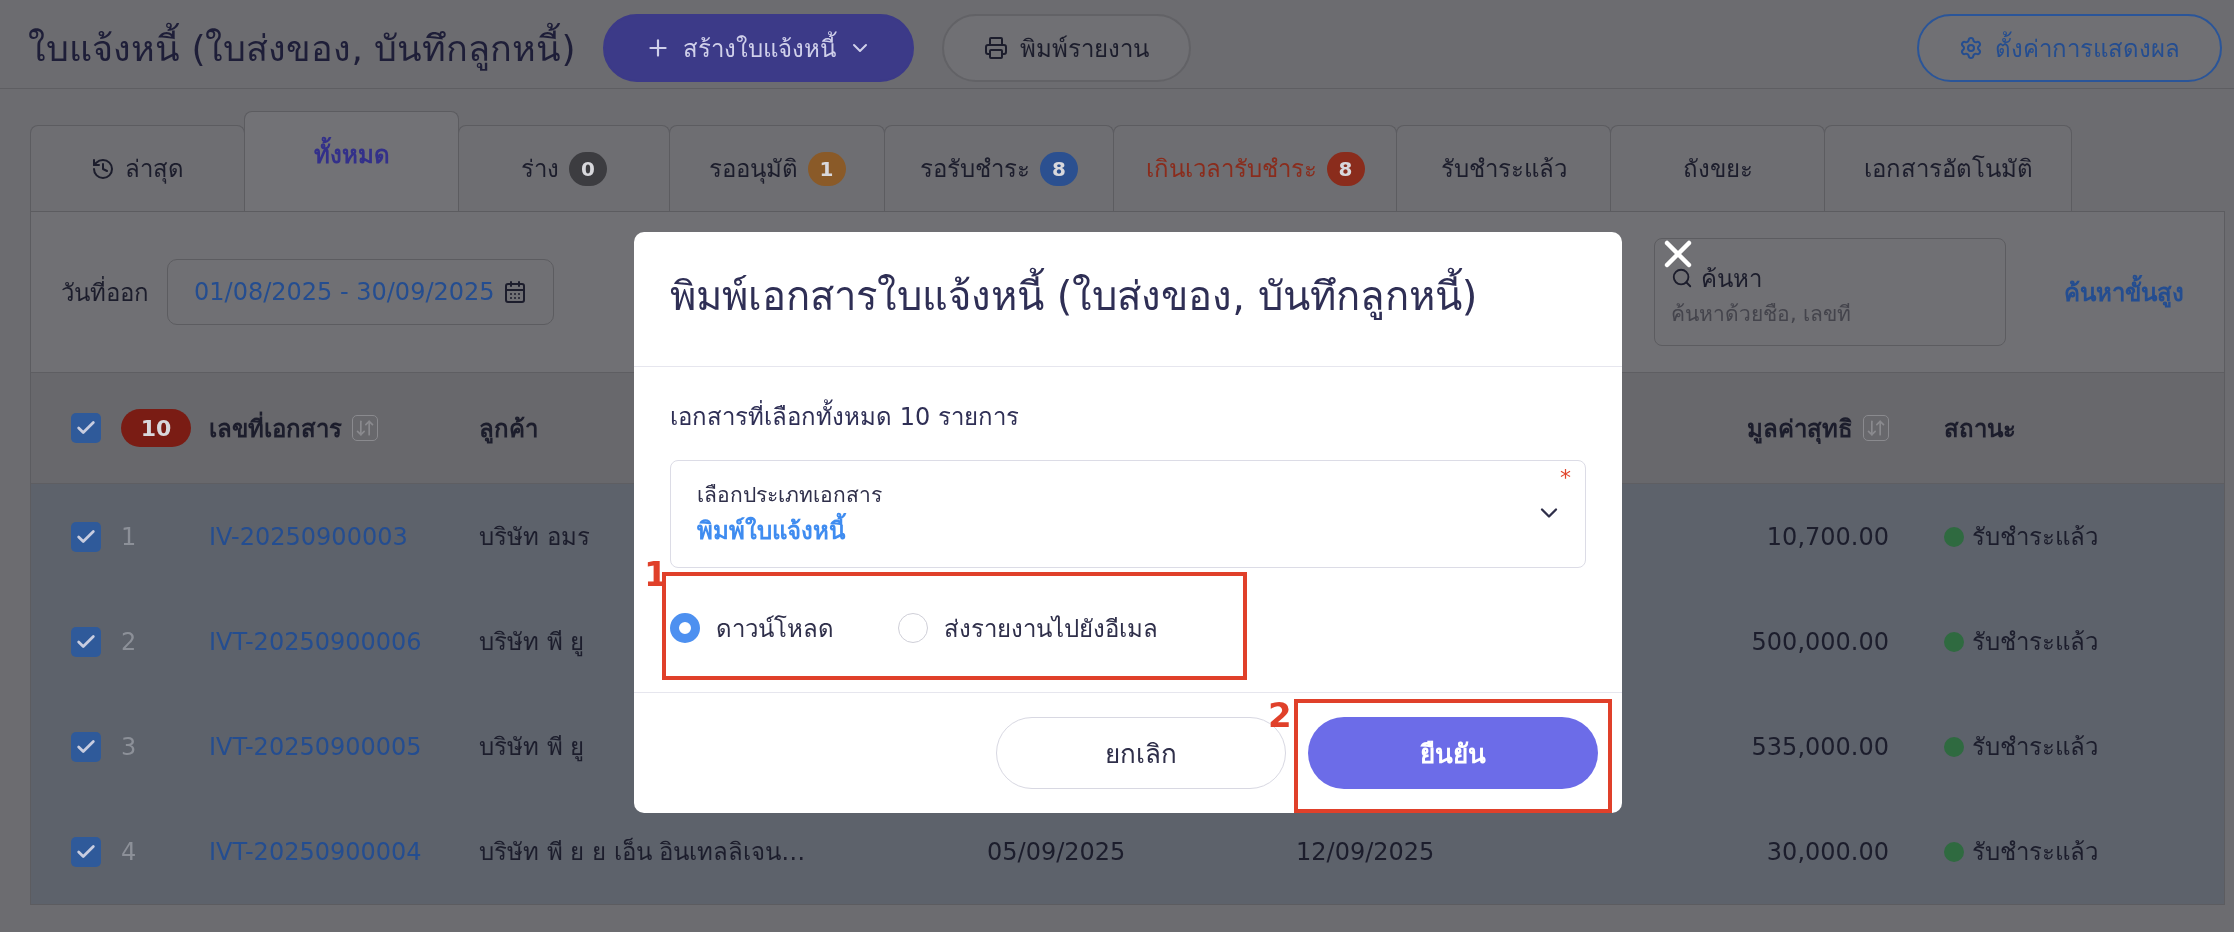  What do you see at coordinates (1828, 851) in the screenshot?
I see `amount-cell-text: 30,000.00` at bounding box center [1828, 851].